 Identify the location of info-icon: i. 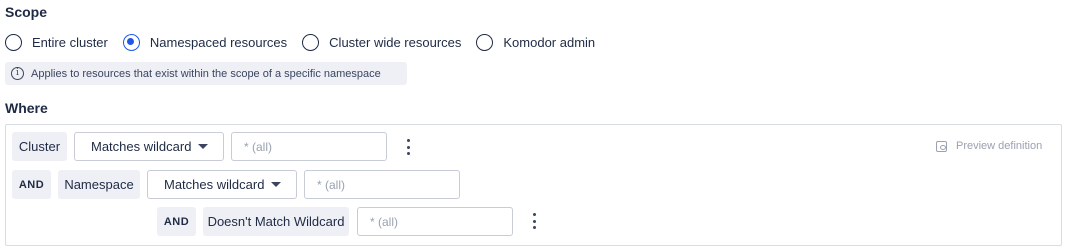
(17, 73).